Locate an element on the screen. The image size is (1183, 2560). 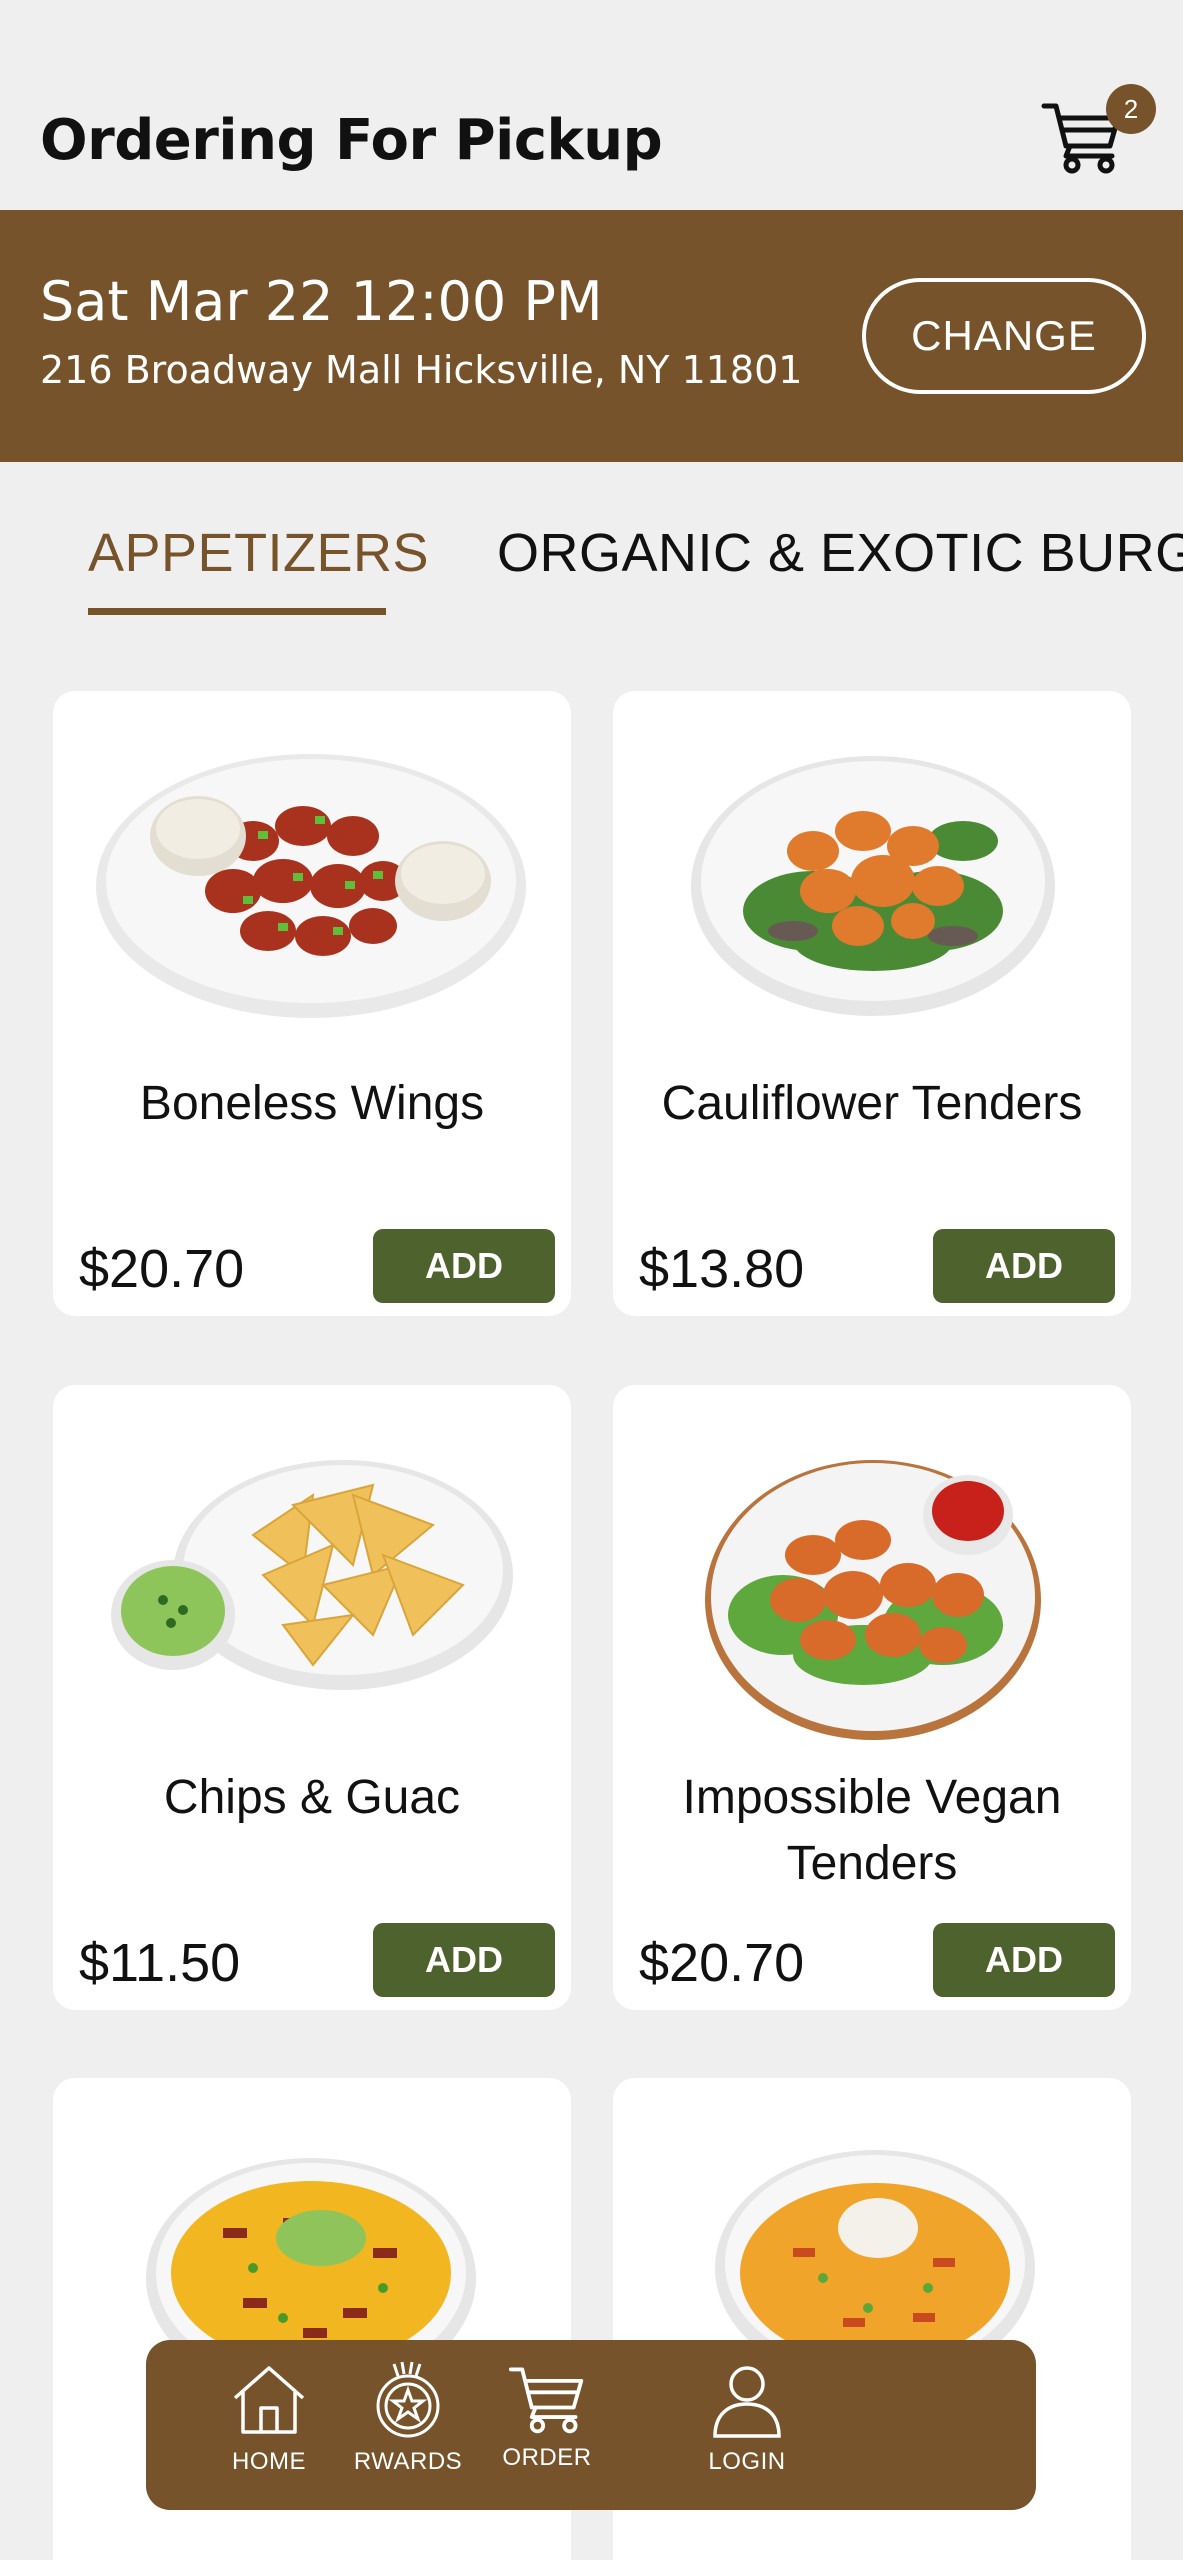
nav-home-label: HOME is located at coordinates (269, 2461).